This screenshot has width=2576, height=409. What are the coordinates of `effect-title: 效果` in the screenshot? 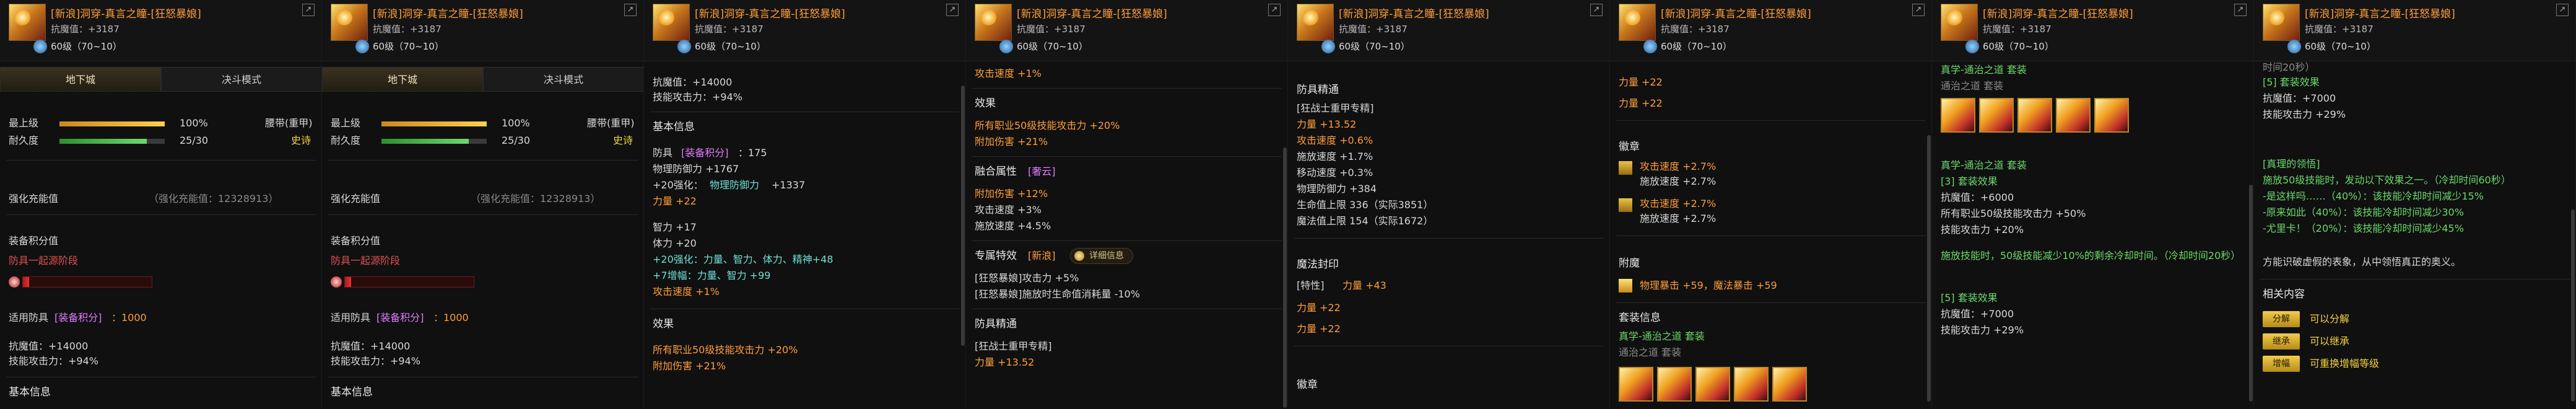 It's located at (663, 324).